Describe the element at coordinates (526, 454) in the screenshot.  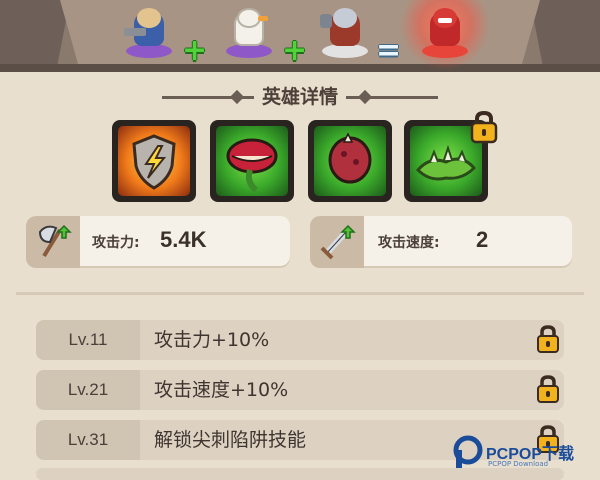
I see `watermark: PCPOP下载 PCPOP Download` at that location.